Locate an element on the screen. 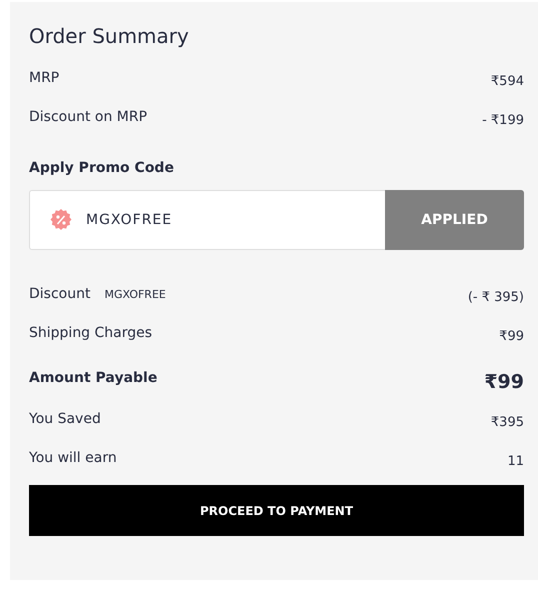 The image size is (538, 609). row-value: 11 is located at coordinates (515, 462).